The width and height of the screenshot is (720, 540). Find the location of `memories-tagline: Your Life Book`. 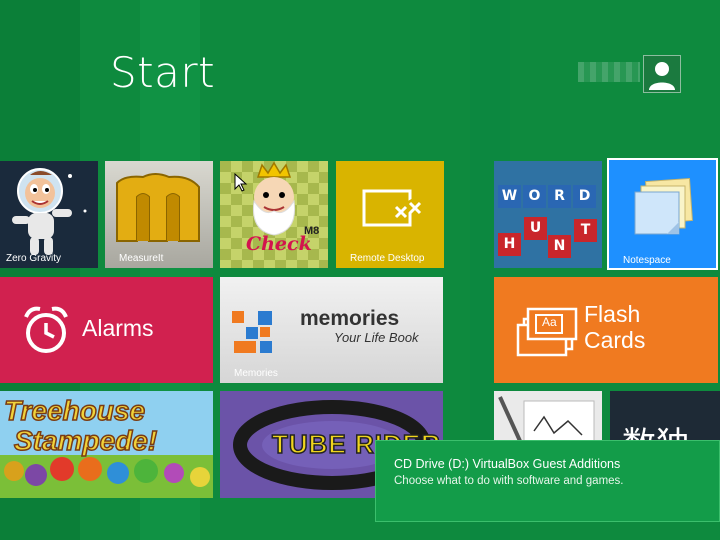

memories-tagline: Your Life Book is located at coordinates (376, 337).